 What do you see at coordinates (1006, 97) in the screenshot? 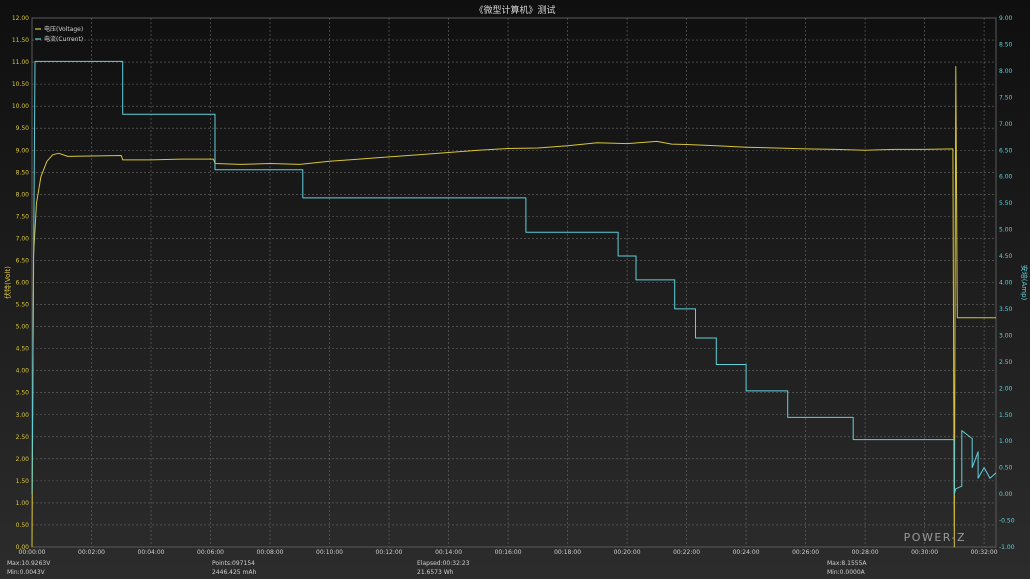
I see `y-right-tick-label: 7.50` at bounding box center [1006, 97].